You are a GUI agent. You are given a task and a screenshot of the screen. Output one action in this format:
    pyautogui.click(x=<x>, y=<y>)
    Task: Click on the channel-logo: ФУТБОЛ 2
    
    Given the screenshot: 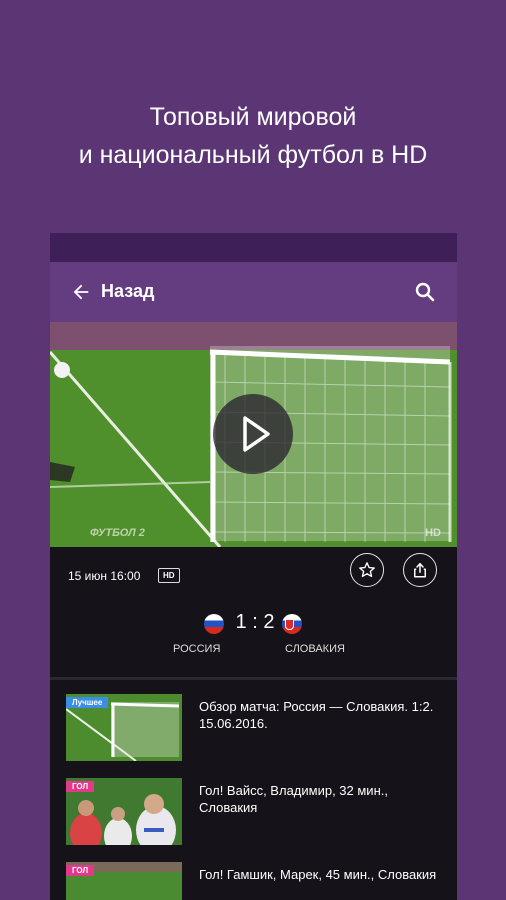 What is the action you would take?
    pyautogui.click(x=117, y=533)
    